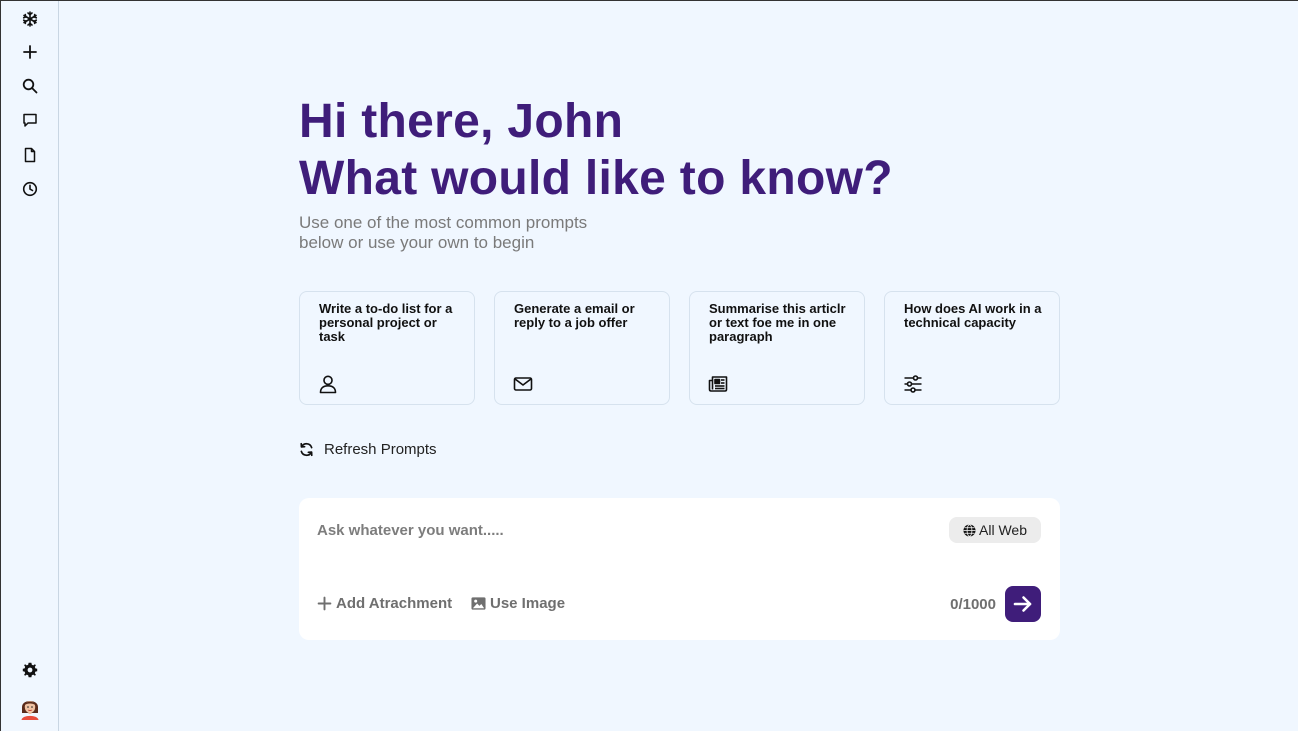 This screenshot has width=1298, height=731. What do you see at coordinates (523, 384) in the screenshot?
I see `mail-icon` at bounding box center [523, 384].